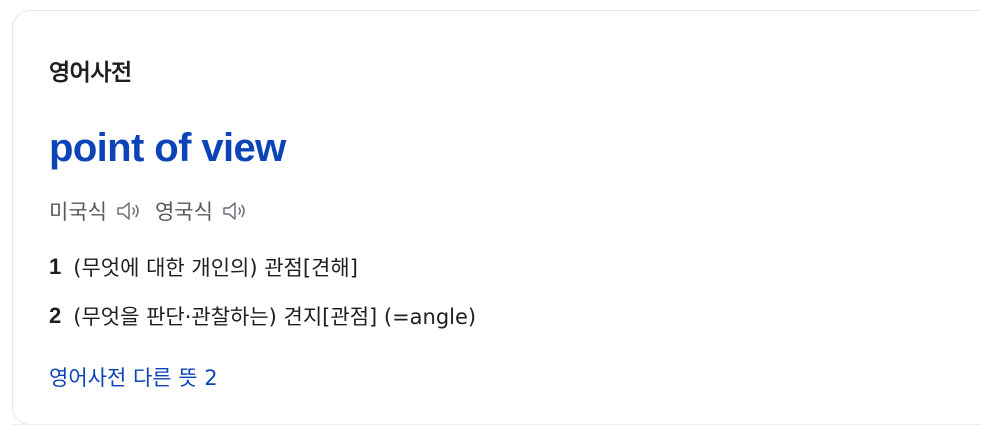 The height and width of the screenshot is (444, 981). Describe the element at coordinates (215, 268) in the screenshot. I see `meaning-text: (무엇에 대한 개인의) 관점[견해]` at that location.